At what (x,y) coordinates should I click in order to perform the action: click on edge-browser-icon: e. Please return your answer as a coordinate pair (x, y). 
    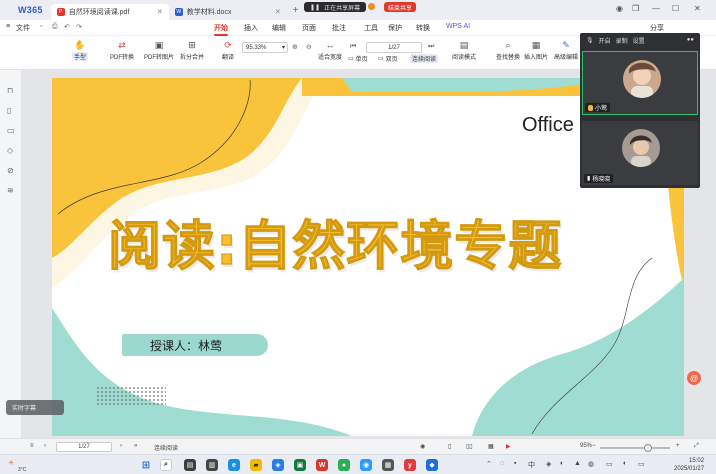
    Looking at the image, I should click on (234, 465).